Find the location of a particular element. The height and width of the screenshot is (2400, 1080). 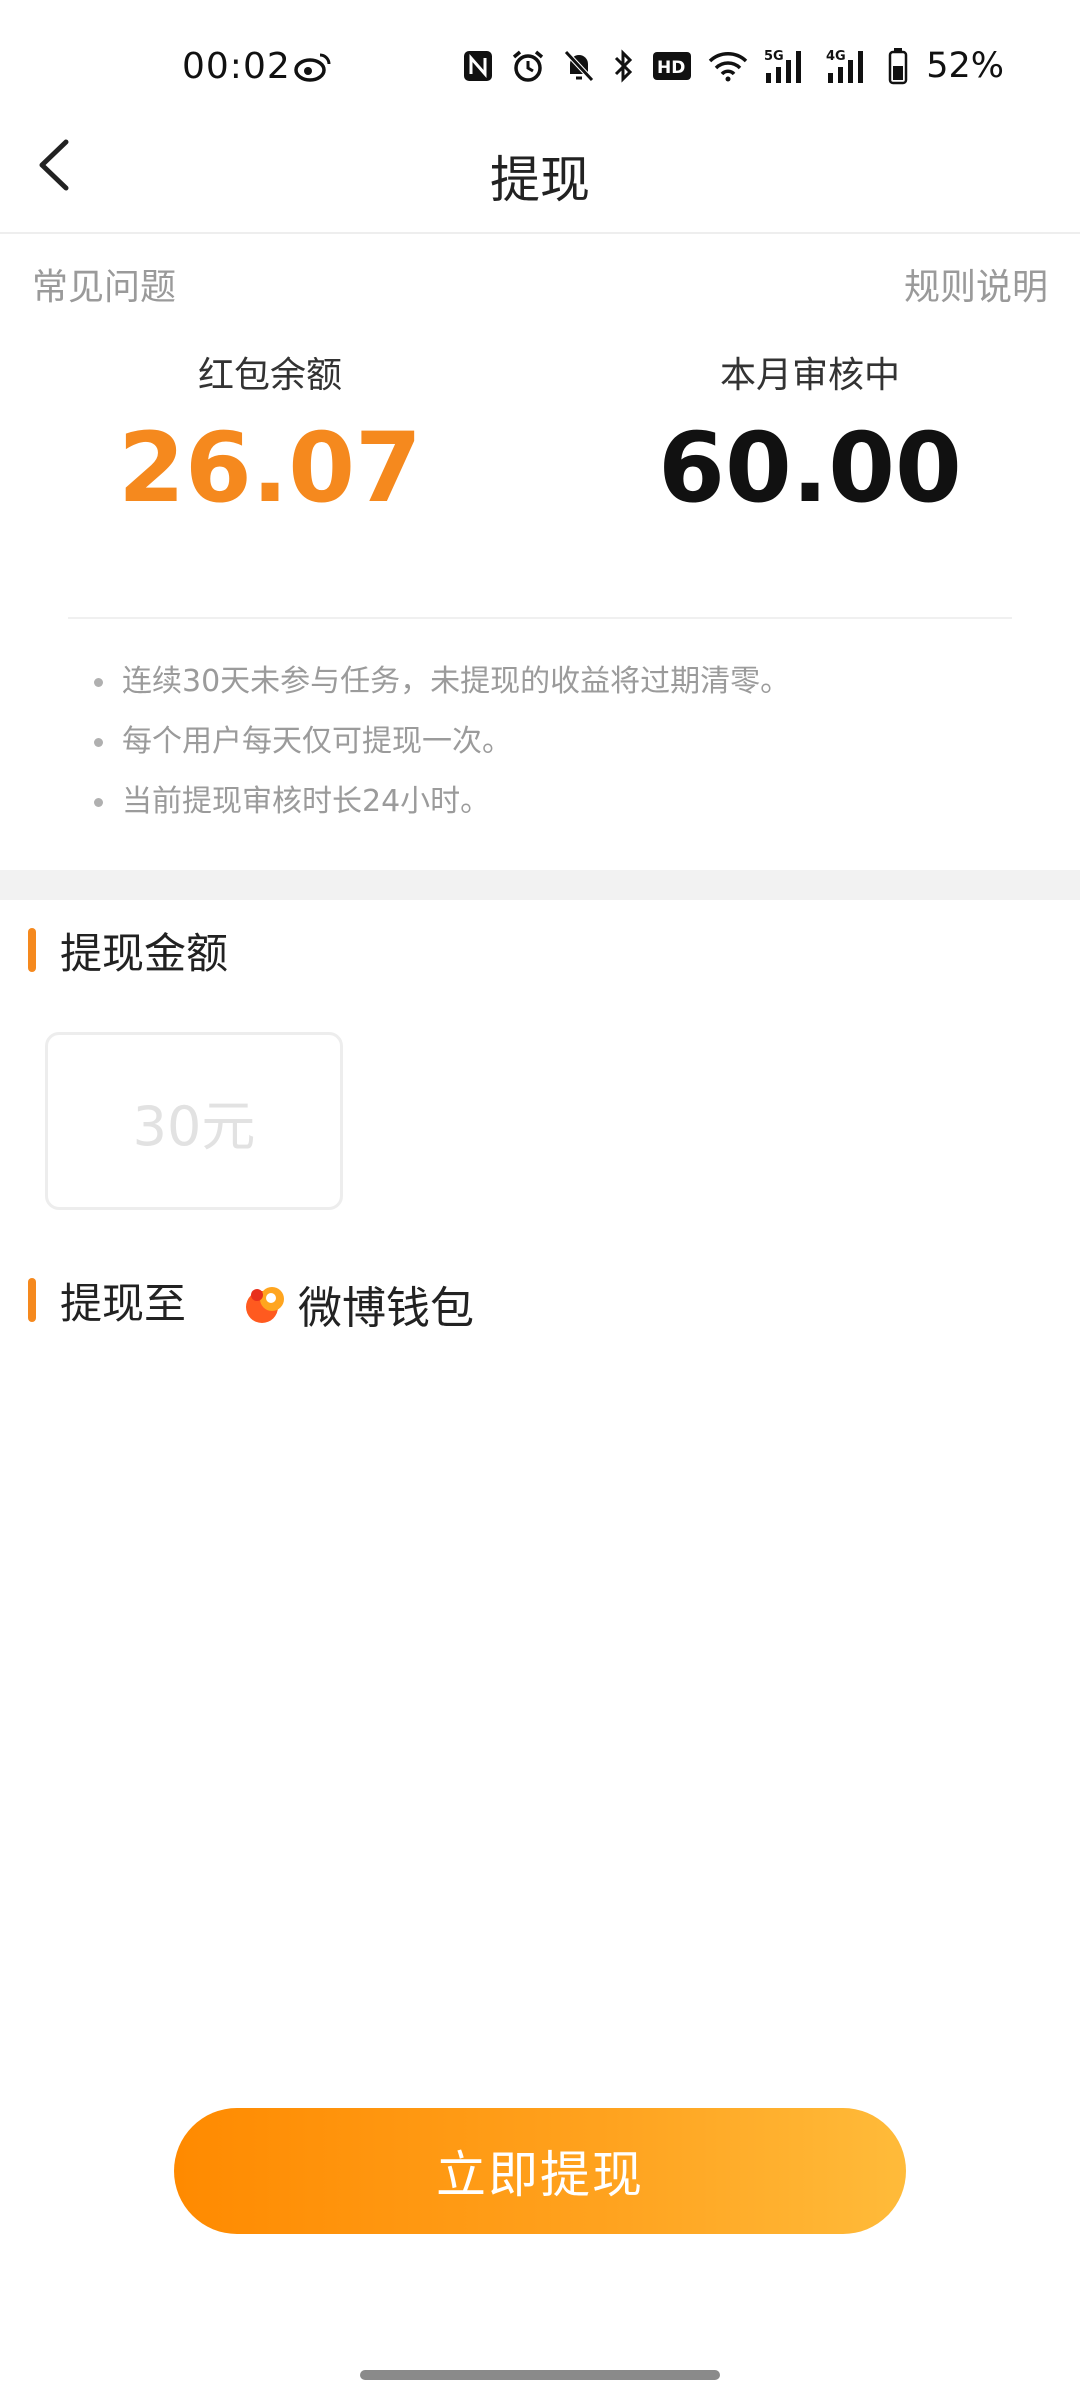

wallet-selector: 微博钱包 is located at coordinates (359, 1304).